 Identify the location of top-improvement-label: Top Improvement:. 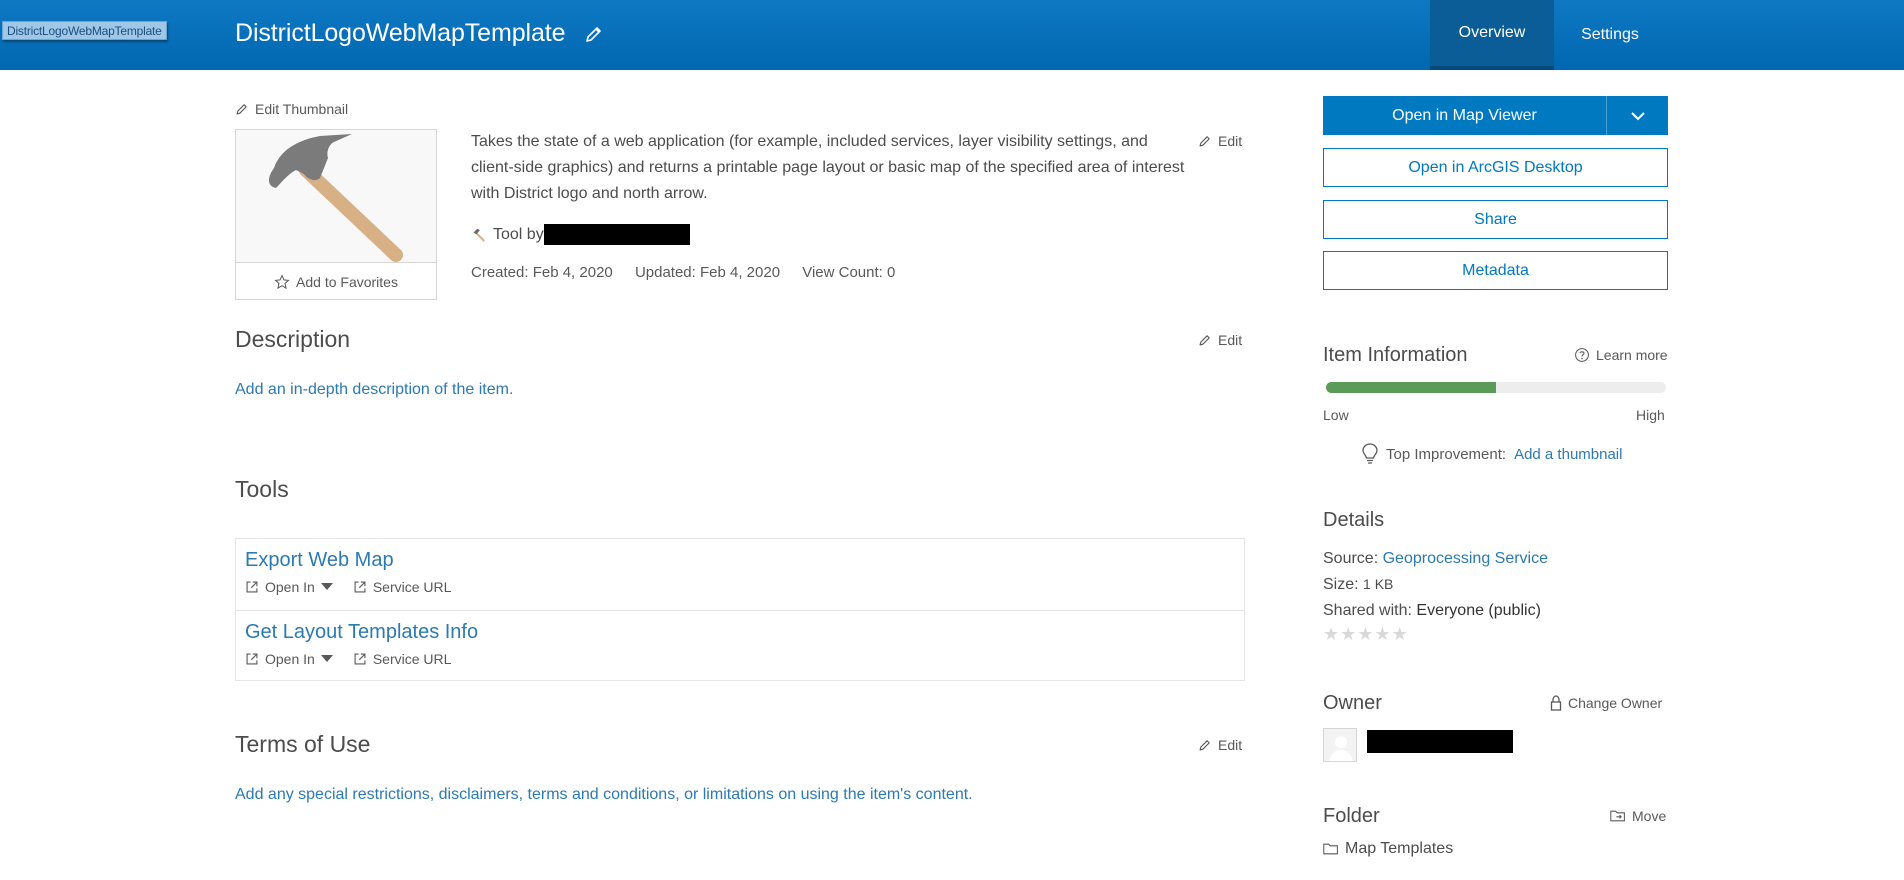
(1446, 454).